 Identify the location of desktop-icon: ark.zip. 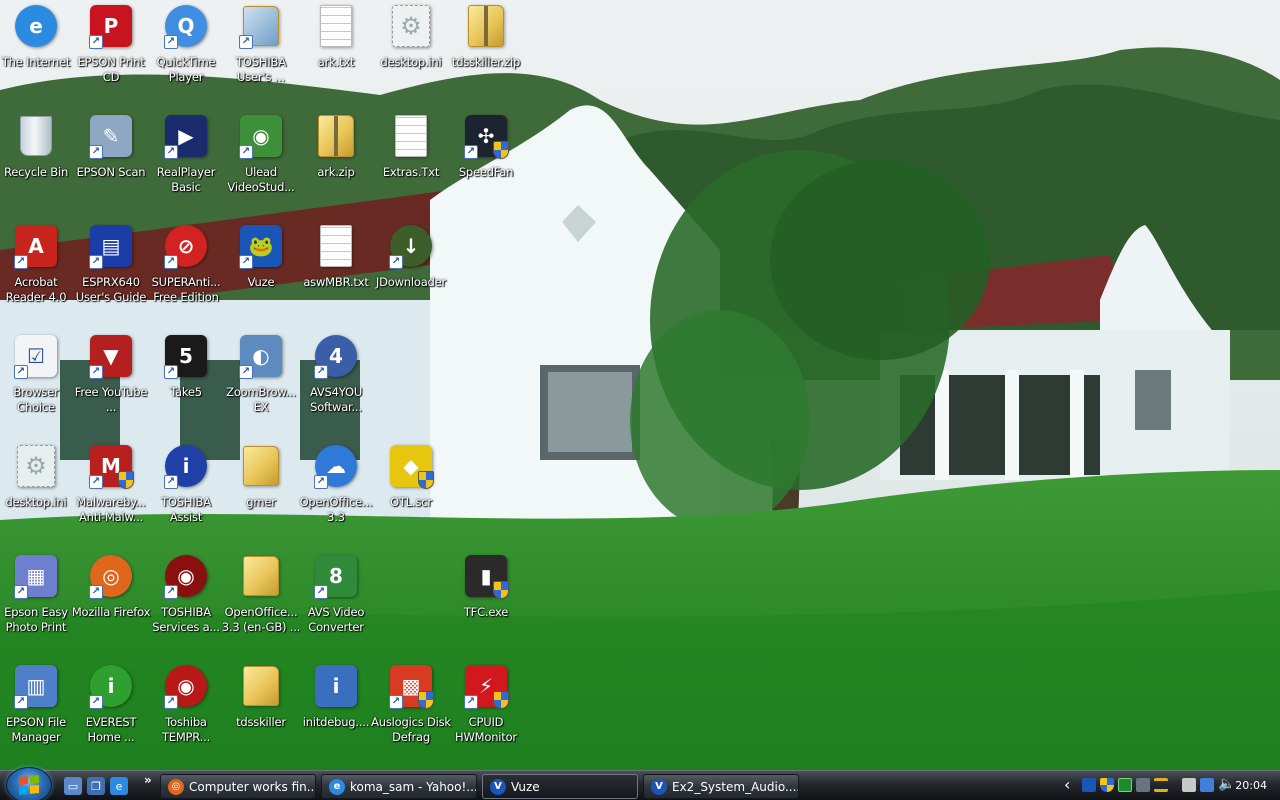
(336, 162).